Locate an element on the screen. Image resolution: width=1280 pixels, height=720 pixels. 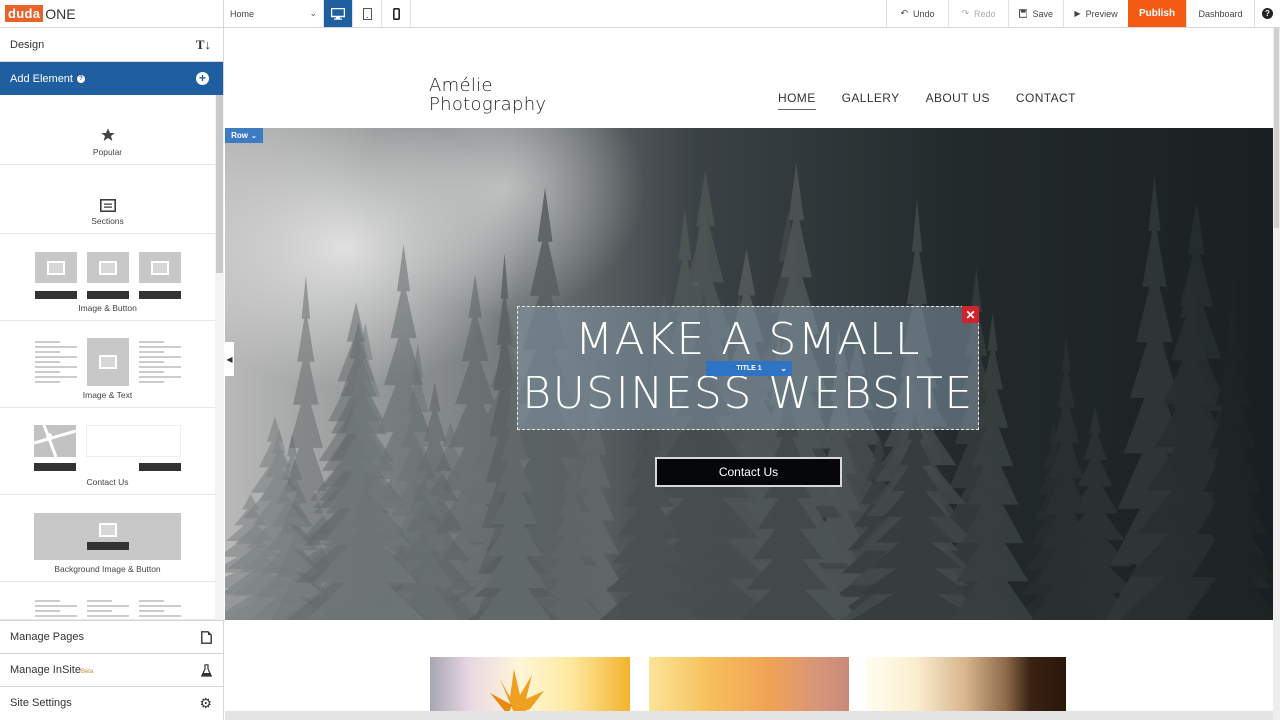
beta-badge: Beta is located at coordinates (87, 672).